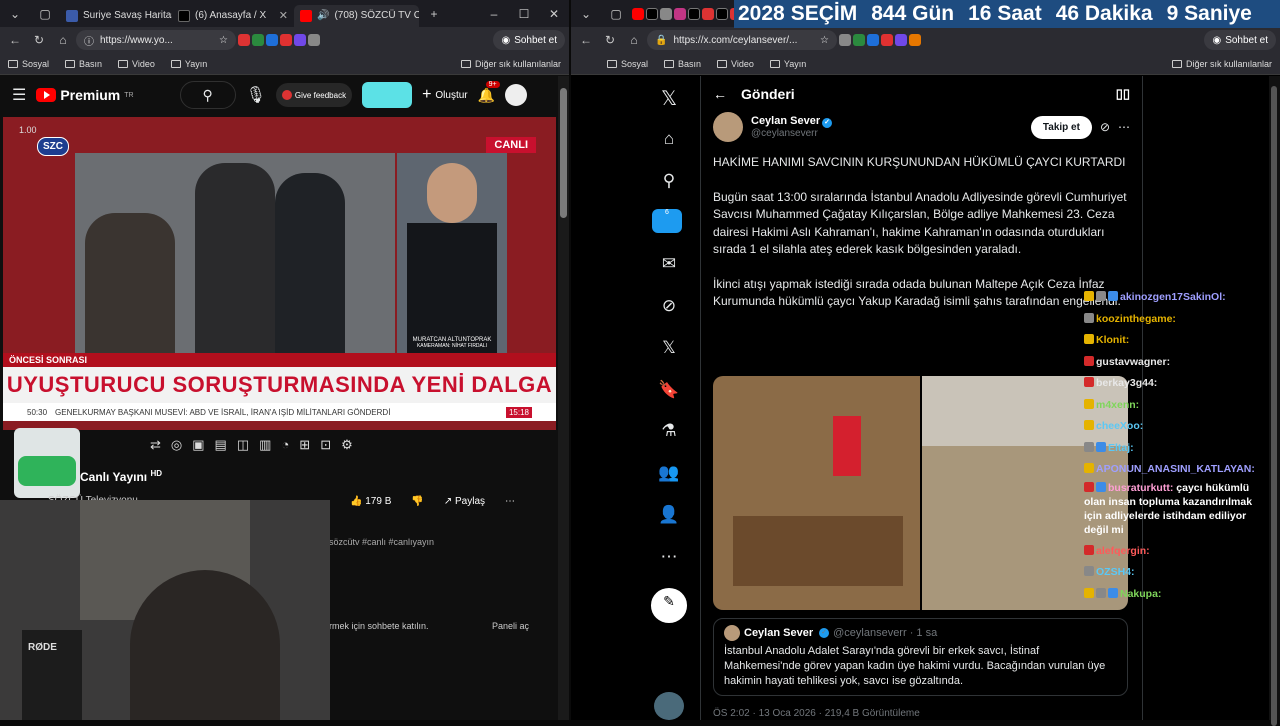  What do you see at coordinates (669, 474) in the screenshot?
I see `communities-icon: 👥` at bounding box center [669, 474].